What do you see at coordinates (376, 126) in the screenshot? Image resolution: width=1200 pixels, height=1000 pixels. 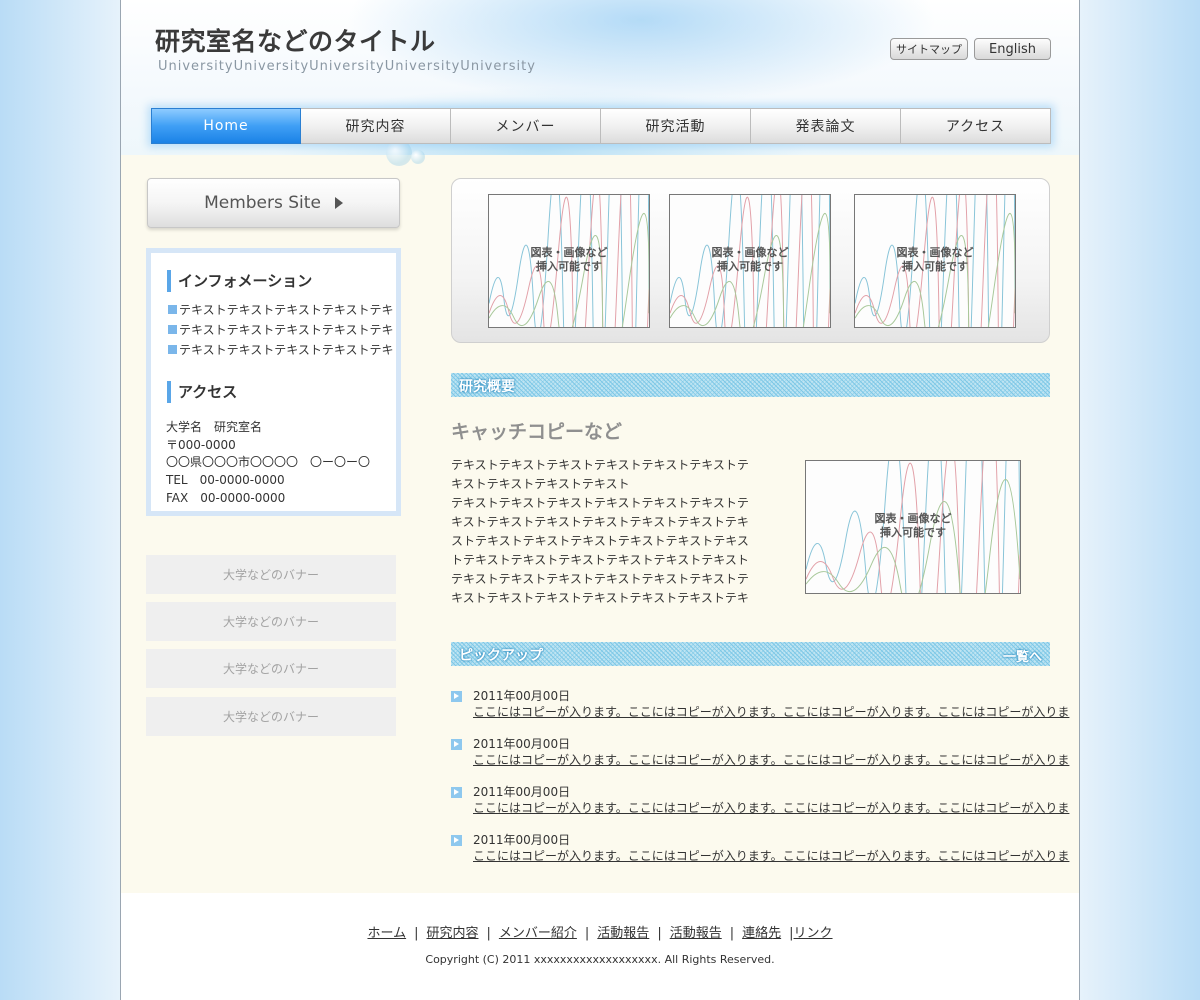 I see `nav-research: 研究内容` at bounding box center [376, 126].